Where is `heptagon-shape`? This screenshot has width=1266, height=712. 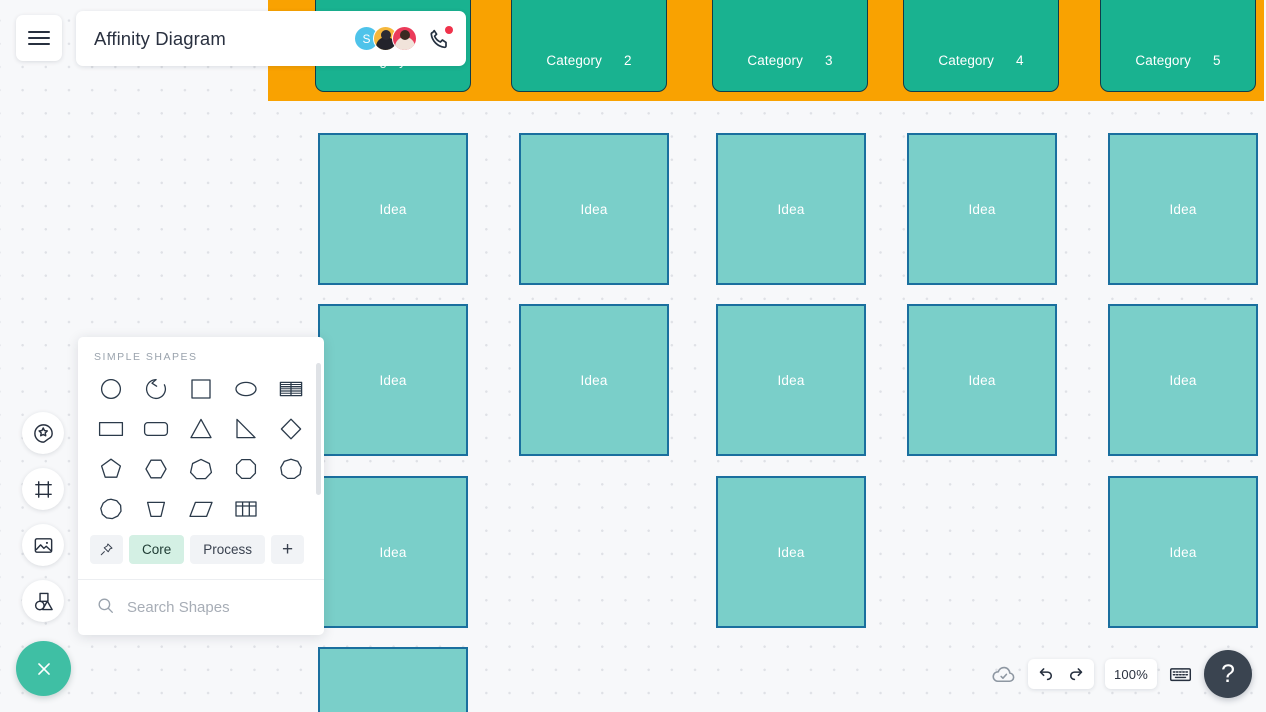 heptagon-shape is located at coordinates (200, 469).